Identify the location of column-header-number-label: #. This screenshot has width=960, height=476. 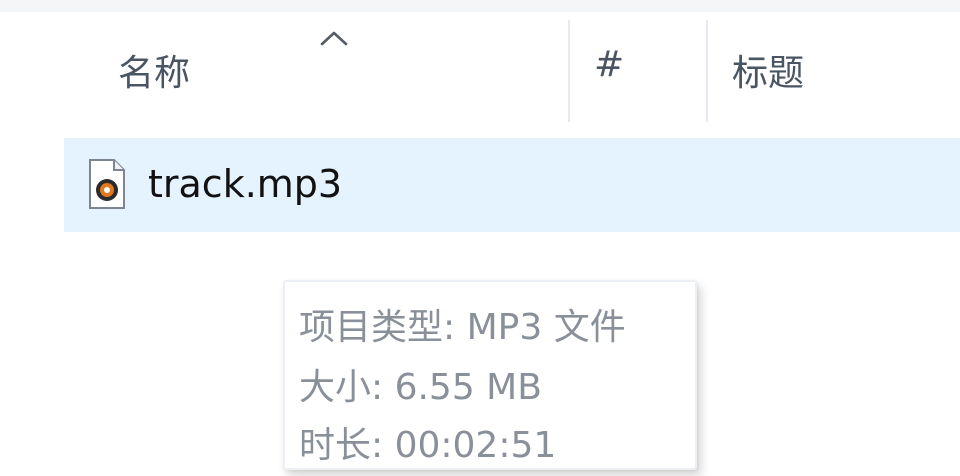
(609, 64).